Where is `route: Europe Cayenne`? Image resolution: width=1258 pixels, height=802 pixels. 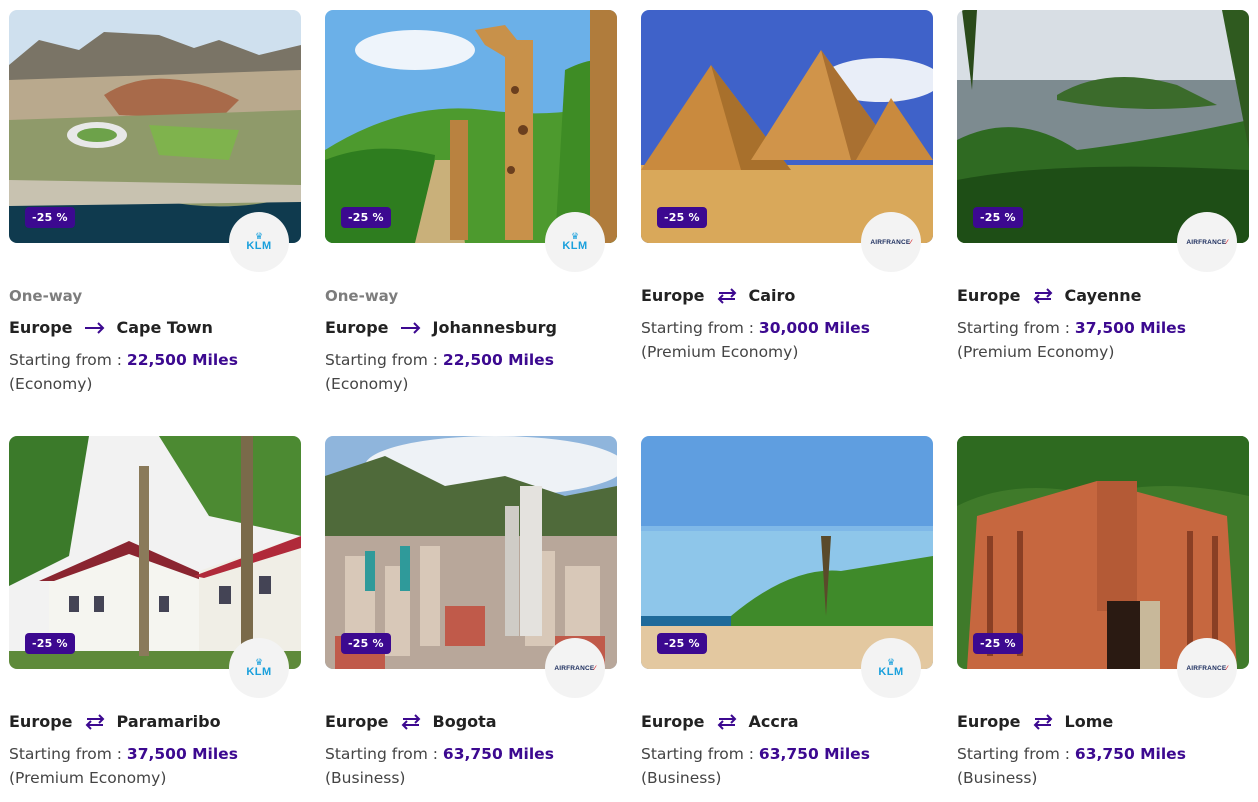
route: Europe Cayenne is located at coordinates (1103, 296).